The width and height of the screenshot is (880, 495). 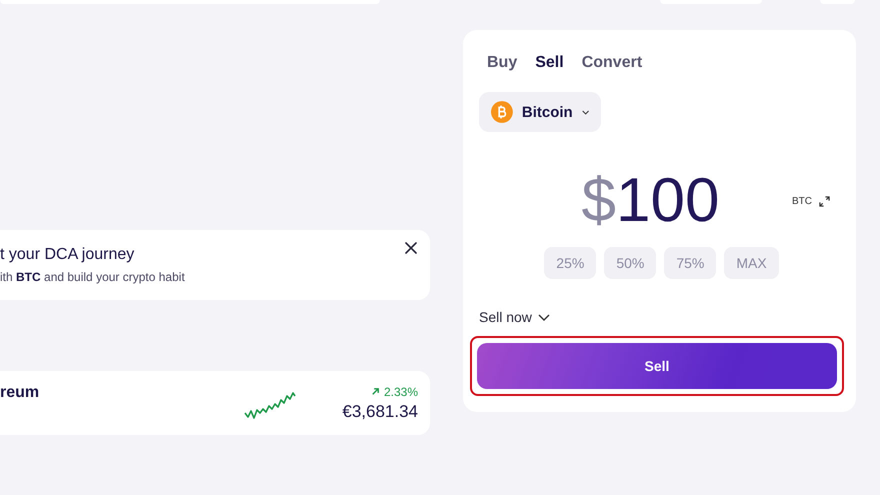 I want to click on asset-row: reum 2.33% €3,681.34, so click(x=215, y=403).